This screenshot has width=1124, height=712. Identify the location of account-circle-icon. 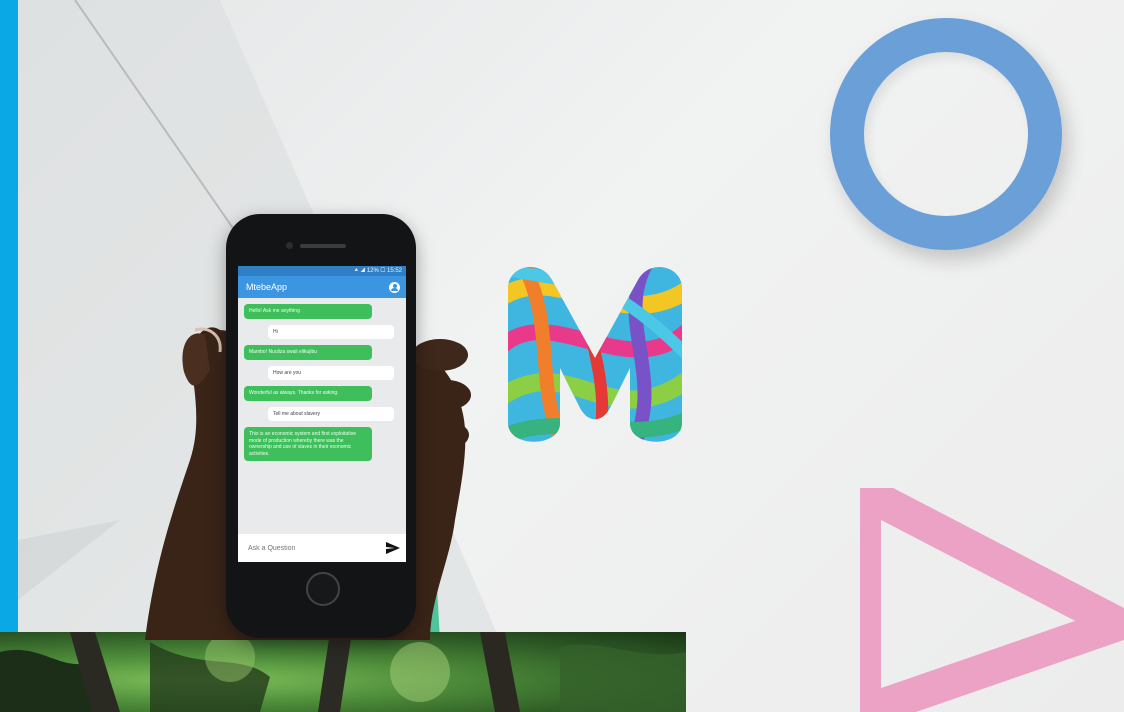
(394, 287).